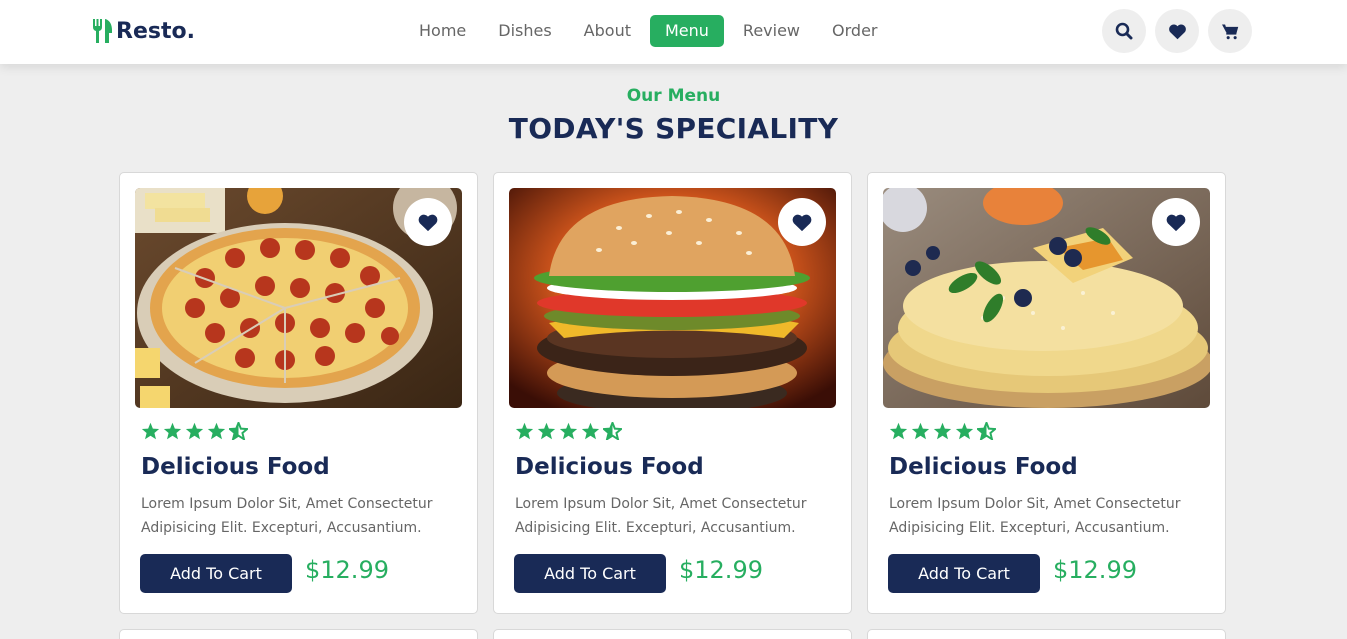  What do you see at coordinates (854, 31) in the screenshot?
I see `nav-order: Order` at bounding box center [854, 31].